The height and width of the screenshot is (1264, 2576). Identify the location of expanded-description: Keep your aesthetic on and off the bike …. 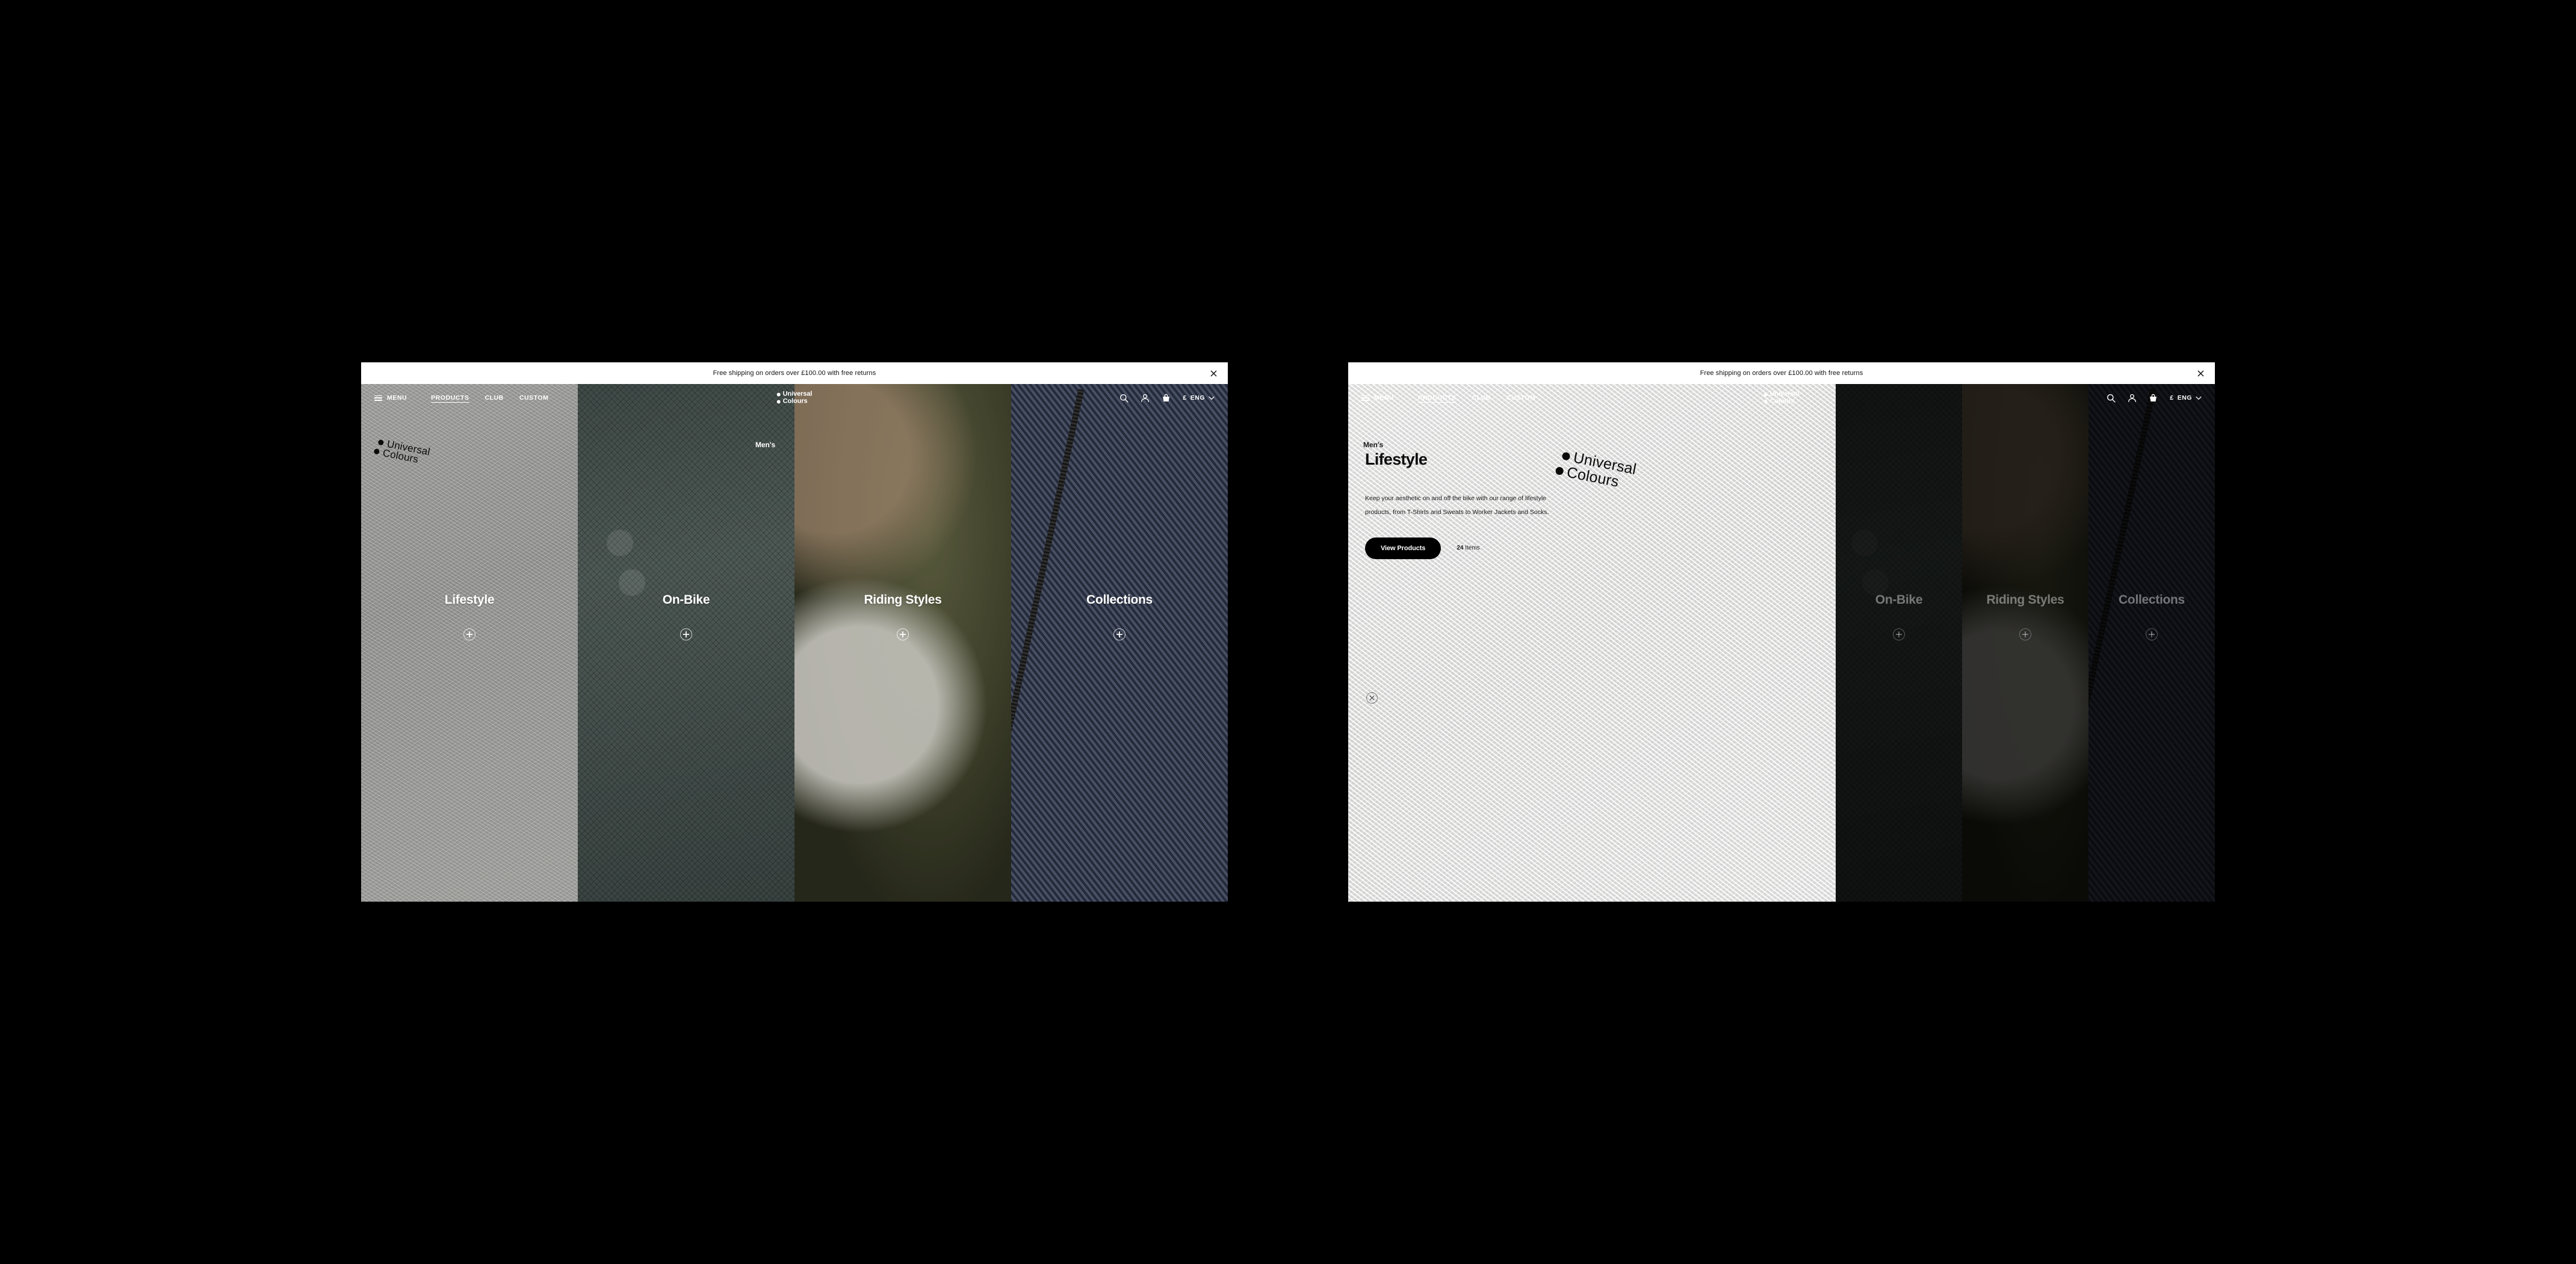
(1457, 505).